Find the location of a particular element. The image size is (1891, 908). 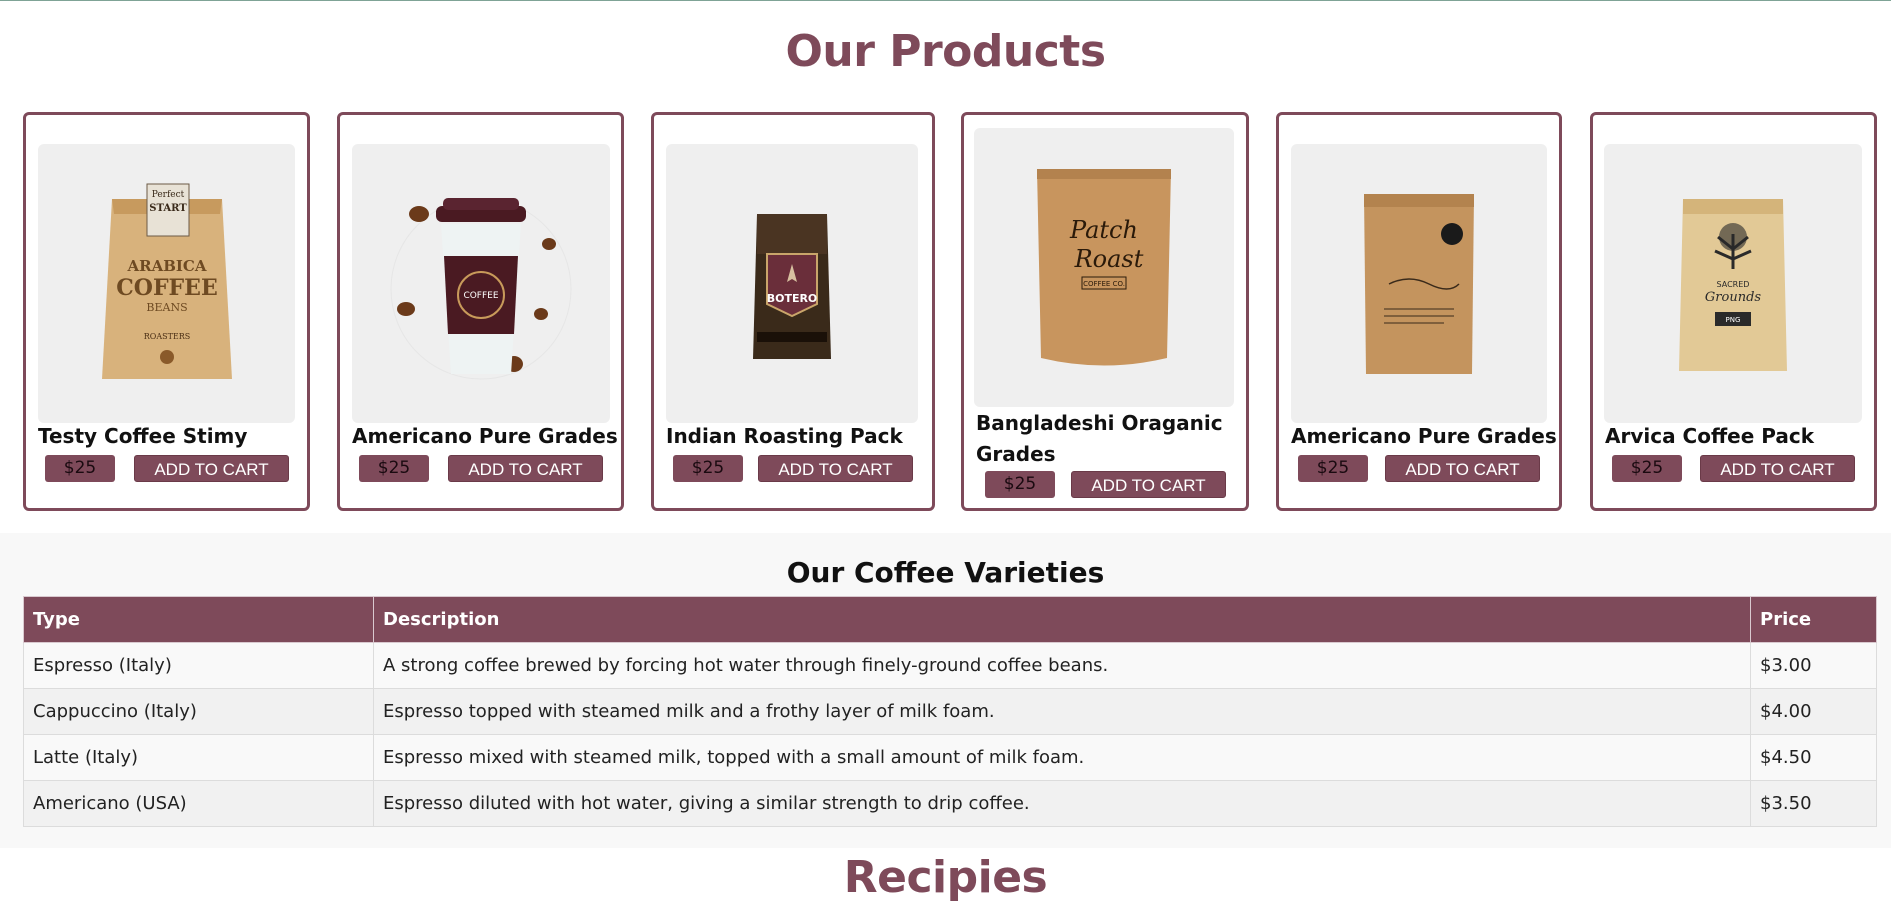

sacred-grounds-bag-image: SACRED Grounds PNG is located at coordinates (1733, 284).